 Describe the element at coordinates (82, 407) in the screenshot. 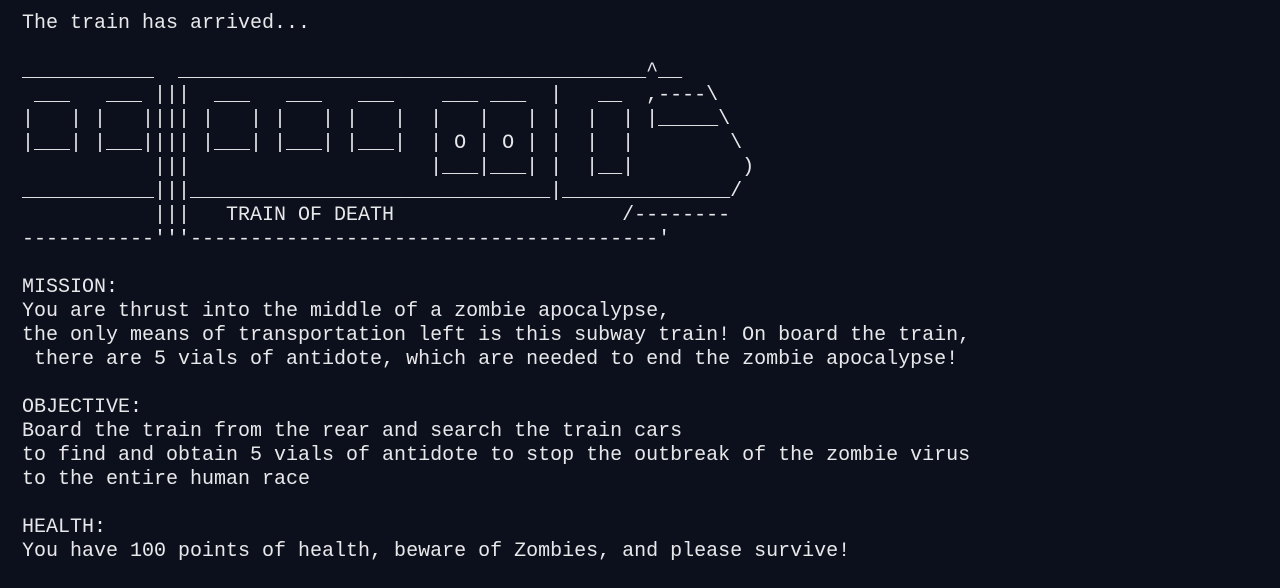

I see `objective-heading: OBJECTIVE:` at that location.